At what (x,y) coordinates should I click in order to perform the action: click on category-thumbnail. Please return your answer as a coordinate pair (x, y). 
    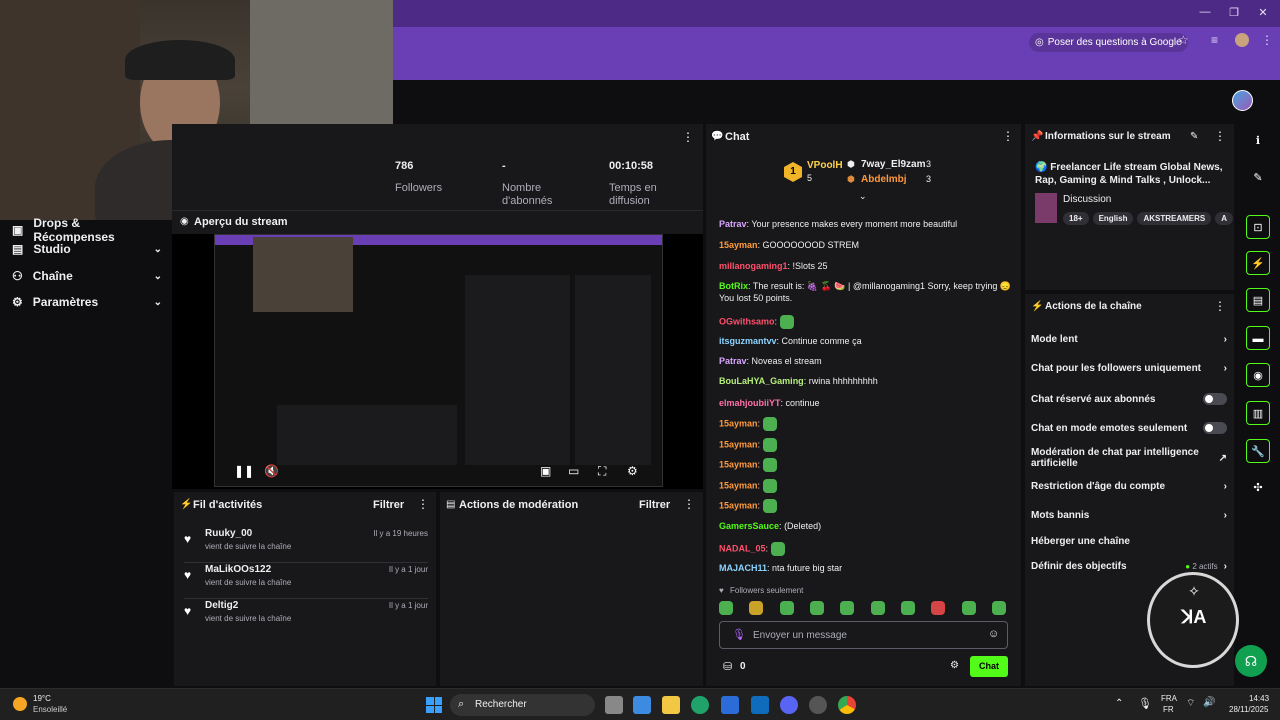
    Looking at the image, I should click on (1046, 208).